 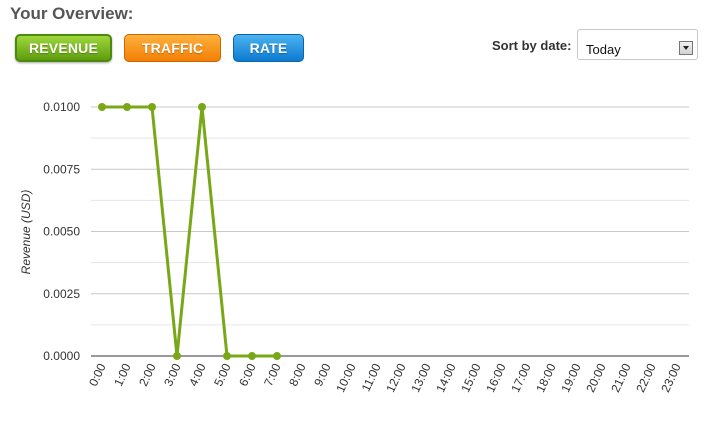 What do you see at coordinates (297, 374) in the screenshot?
I see `x-tick-label: 8:00` at bounding box center [297, 374].